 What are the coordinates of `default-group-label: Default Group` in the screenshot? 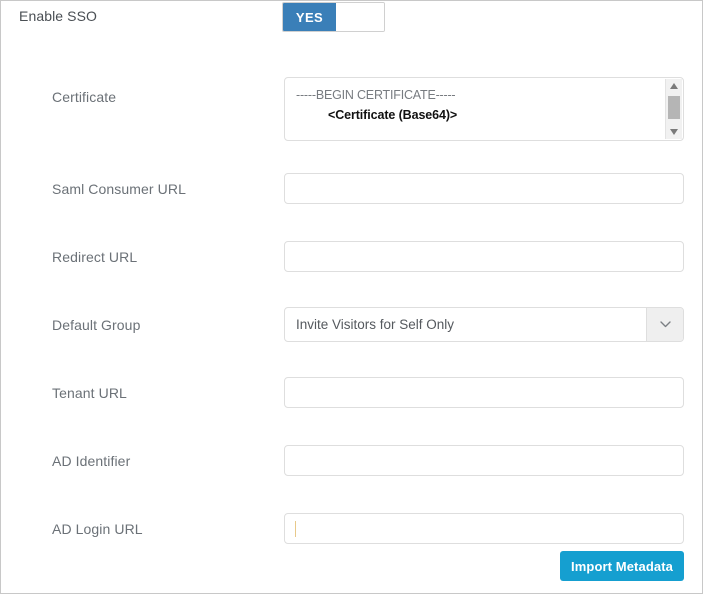 It's located at (96, 325).